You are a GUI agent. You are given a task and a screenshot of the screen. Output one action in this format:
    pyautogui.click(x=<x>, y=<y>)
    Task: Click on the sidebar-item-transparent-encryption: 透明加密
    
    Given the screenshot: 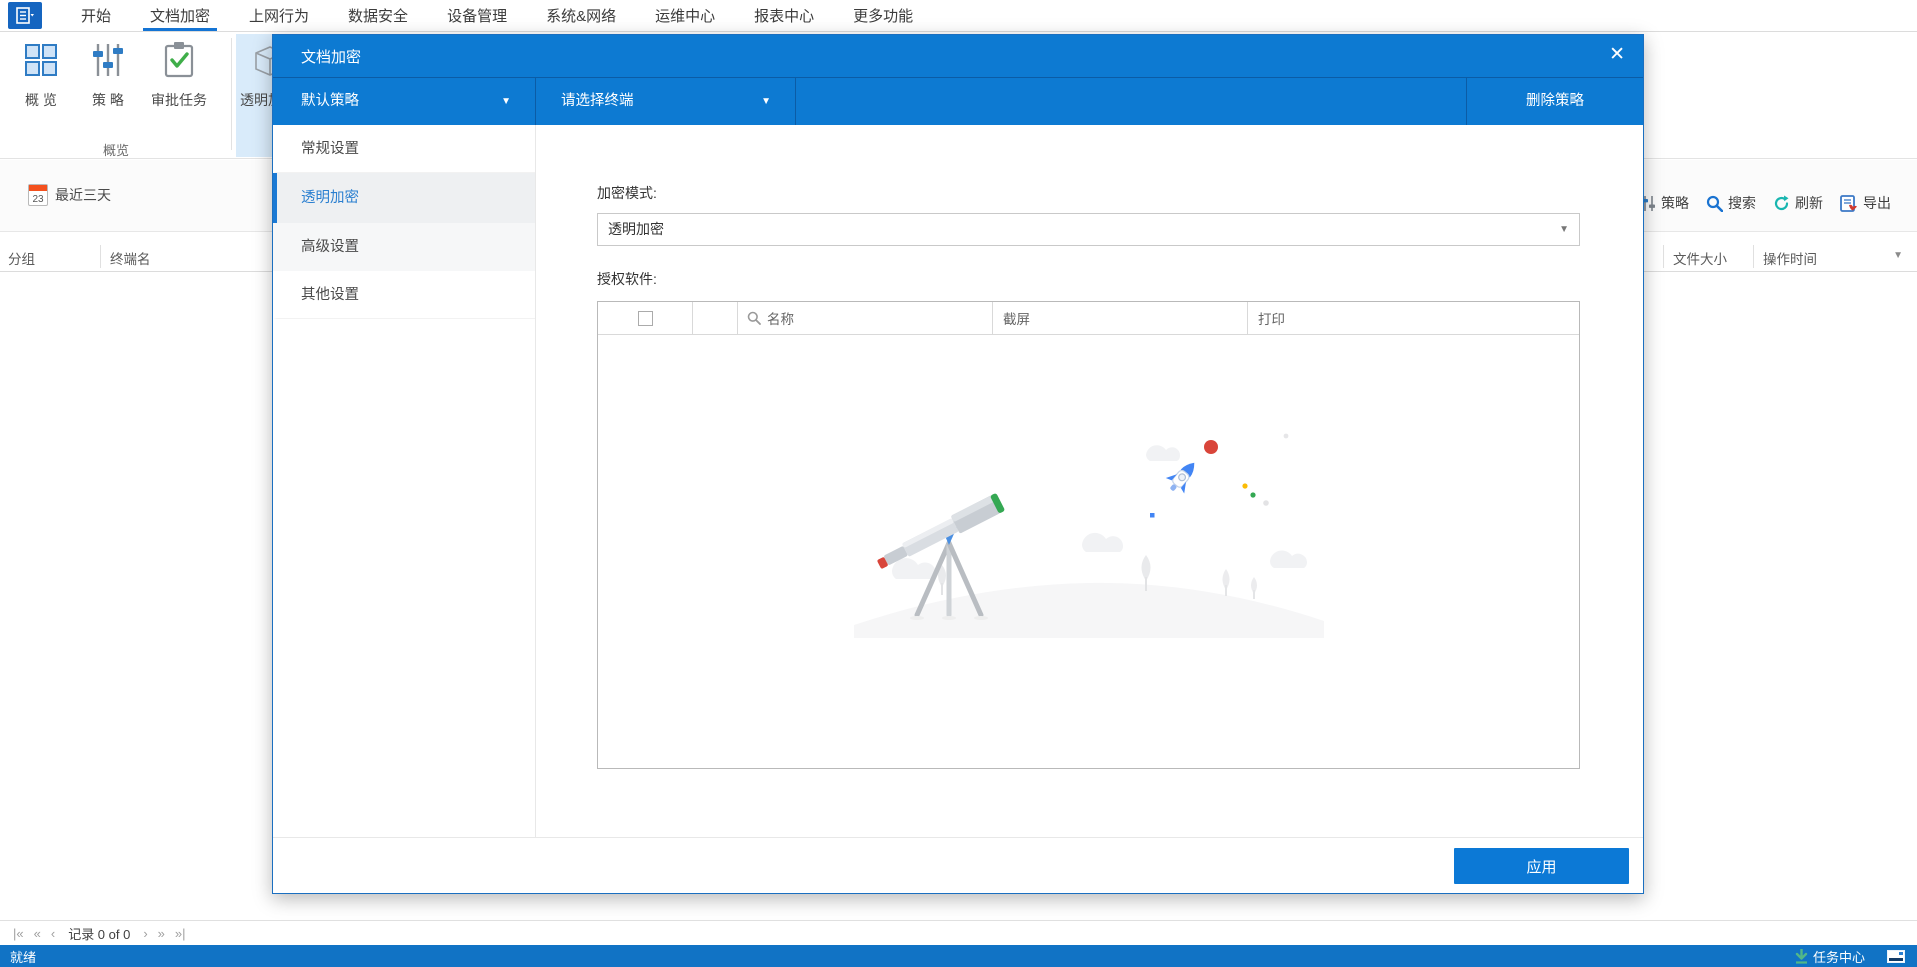 What is the action you would take?
    pyautogui.click(x=404, y=198)
    